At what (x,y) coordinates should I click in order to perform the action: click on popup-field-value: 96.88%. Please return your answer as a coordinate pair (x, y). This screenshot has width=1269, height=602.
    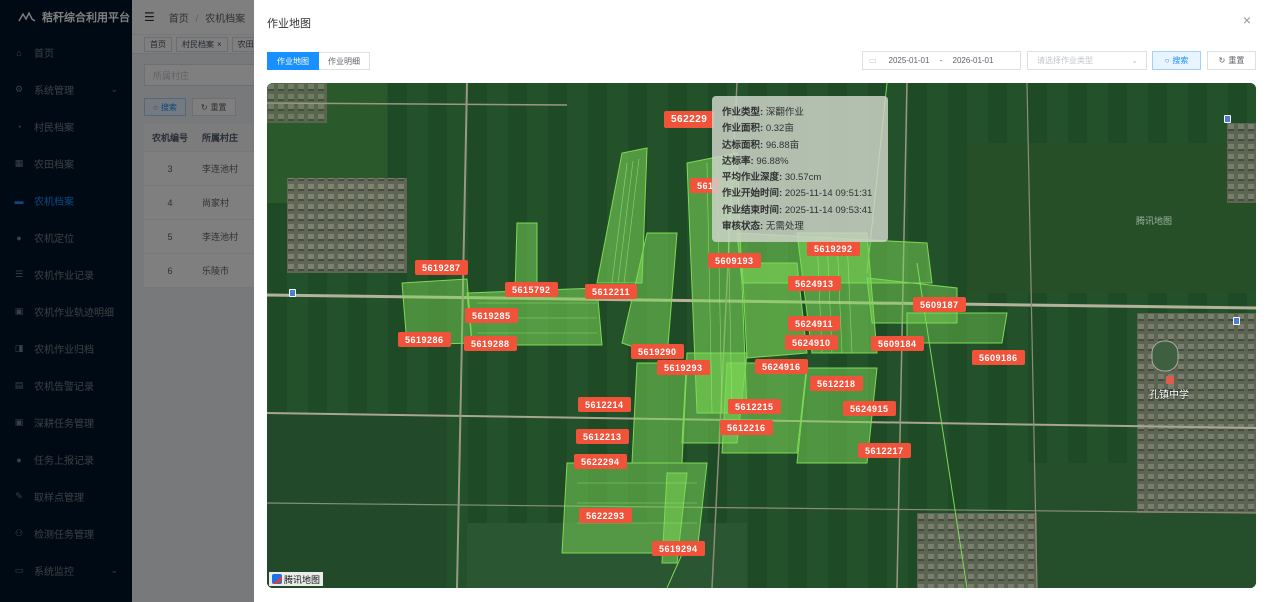
    Looking at the image, I should click on (772, 161).